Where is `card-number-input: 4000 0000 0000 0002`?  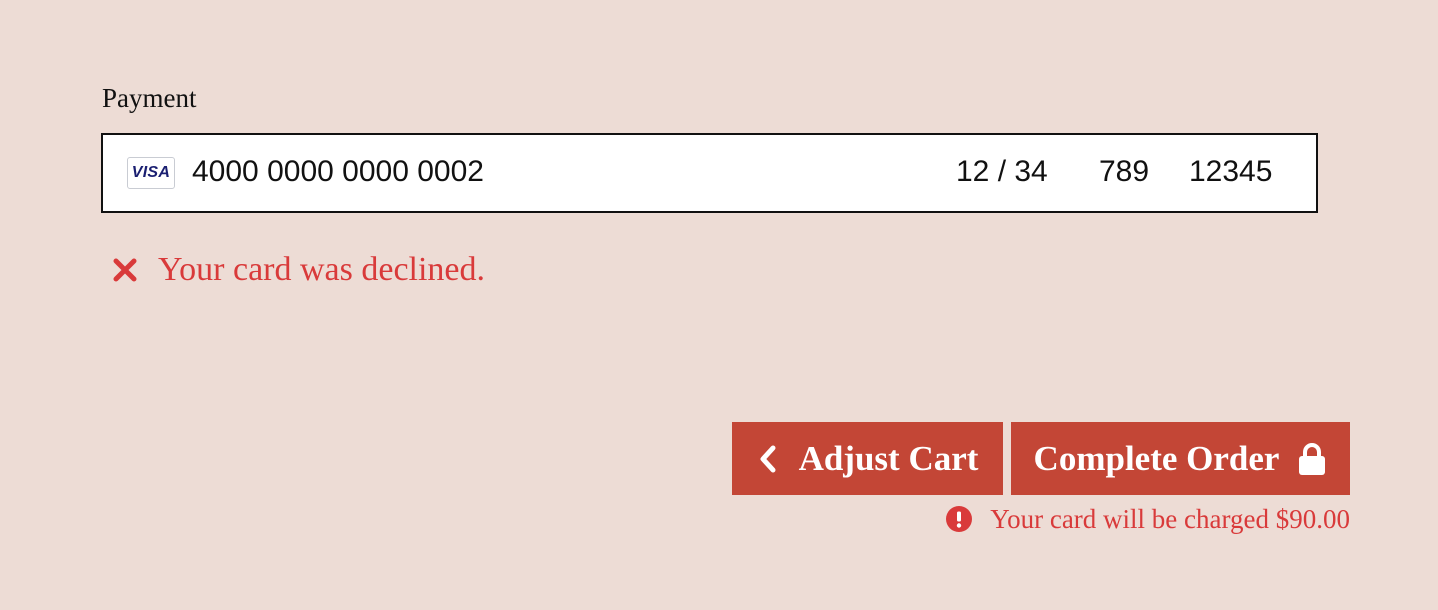
card-number-input: 4000 0000 0000 0002 is located at coordinates (338, 172).